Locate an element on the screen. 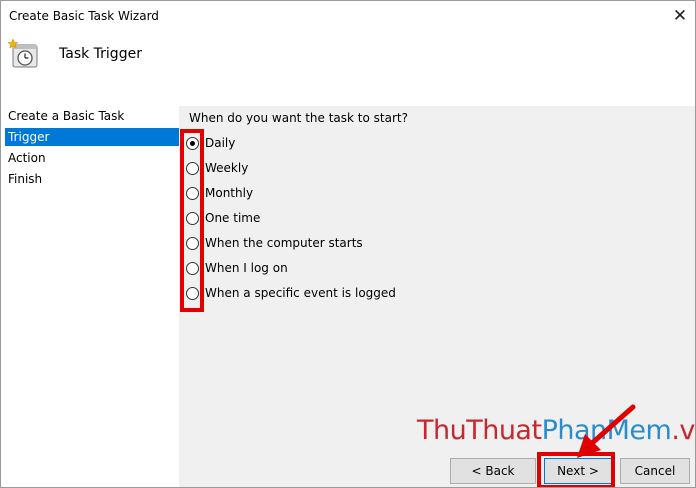 The width and height of the screenshot is (696, 488). next-highlight-box is located at coordinates (576, 469).